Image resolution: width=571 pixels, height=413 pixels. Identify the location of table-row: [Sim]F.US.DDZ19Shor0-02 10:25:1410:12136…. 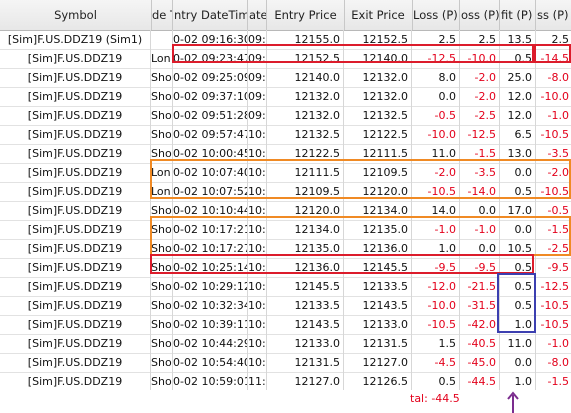
(285, 268).